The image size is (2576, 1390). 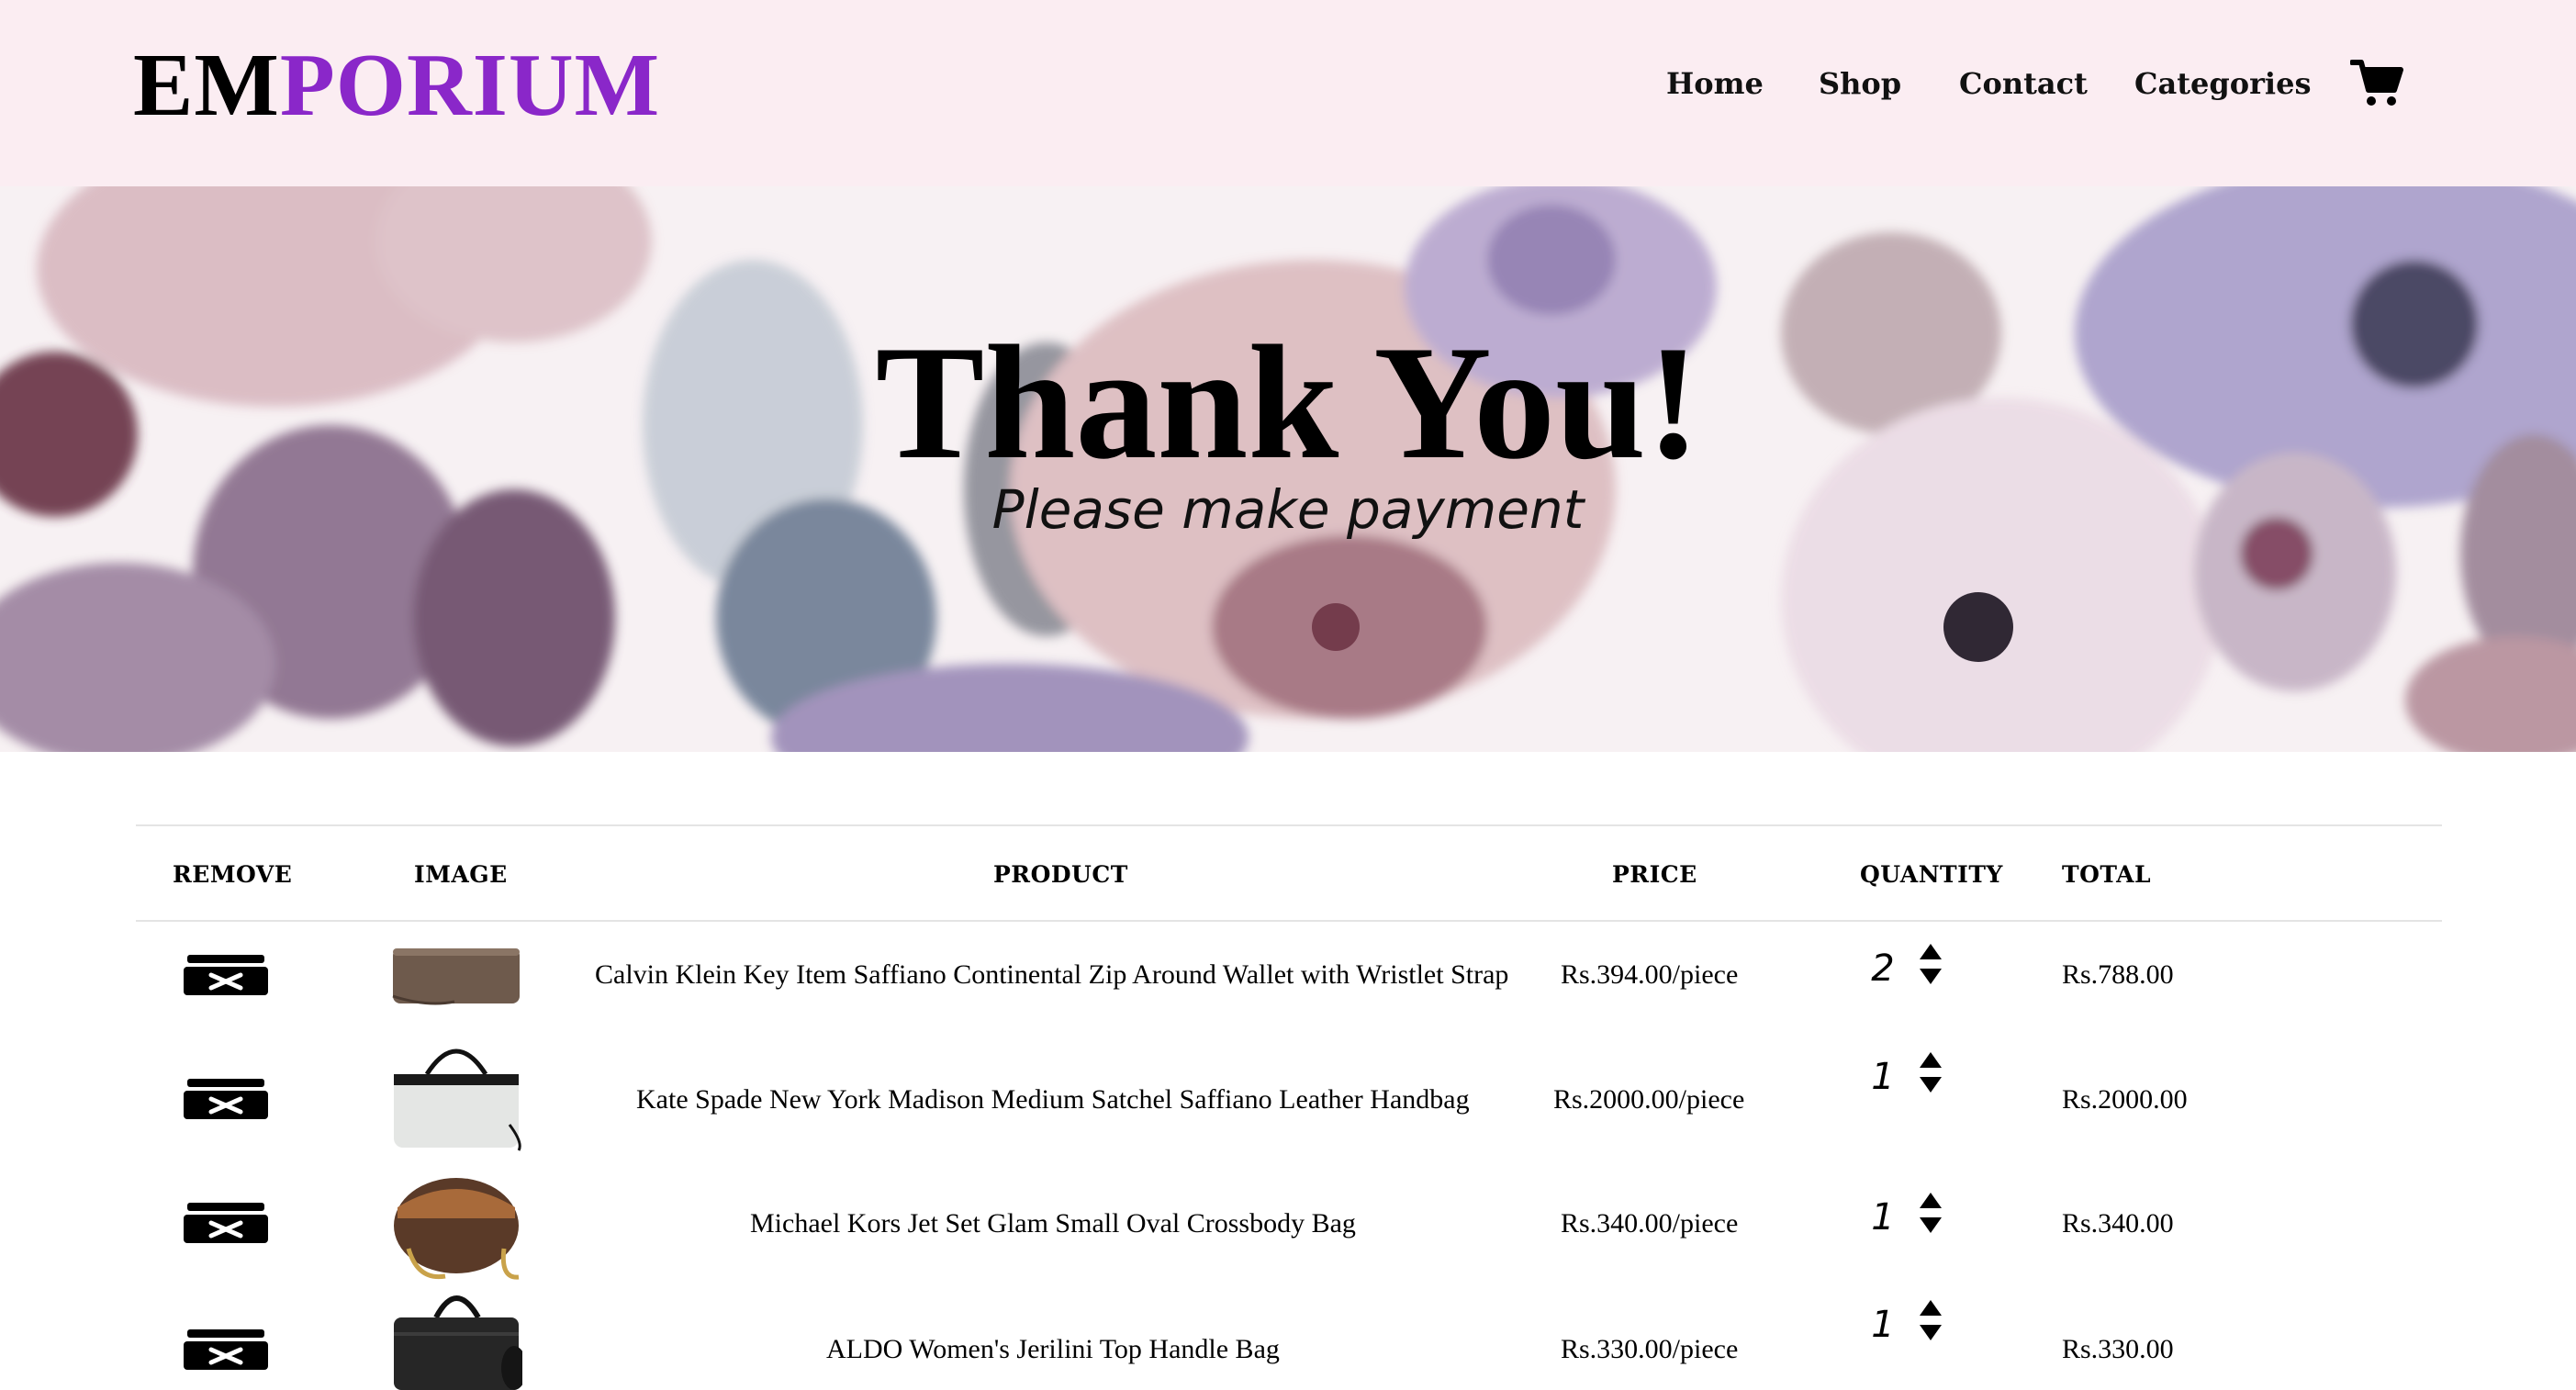 I want to click on product-price: Rs.2000.00/piece, so click(x=1649, y=1099).